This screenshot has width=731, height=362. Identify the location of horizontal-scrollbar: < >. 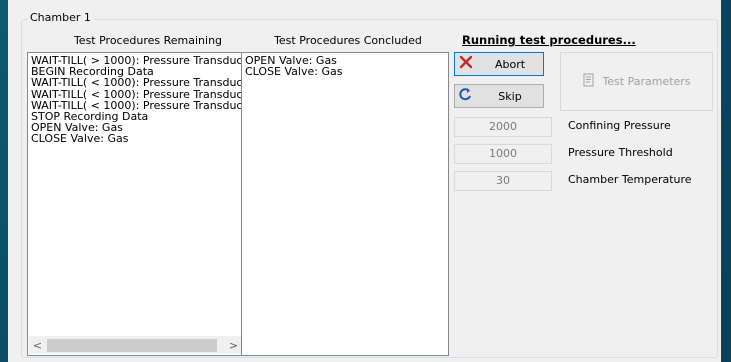
(135, 345).